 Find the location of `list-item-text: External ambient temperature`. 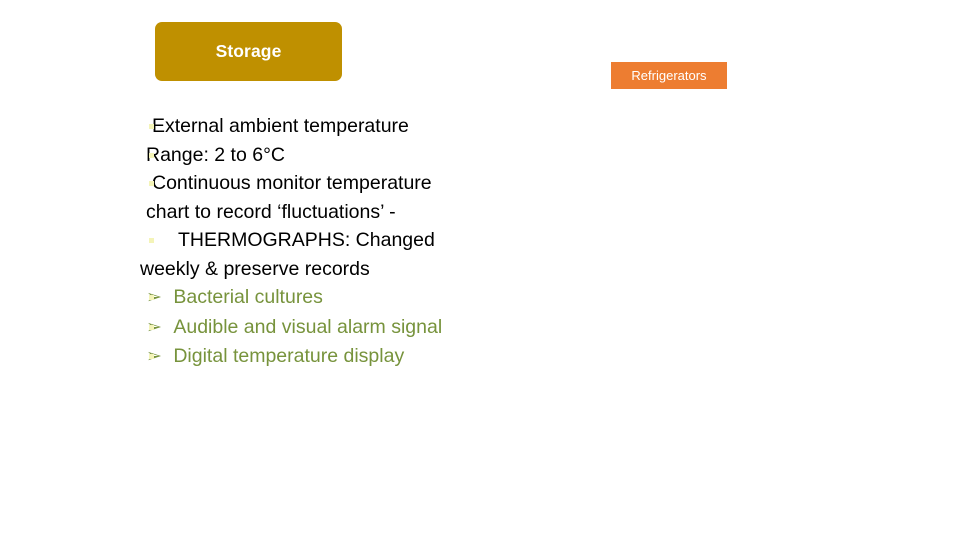

list-item-text: External ambient temperature is located at coordinates (280, 126).